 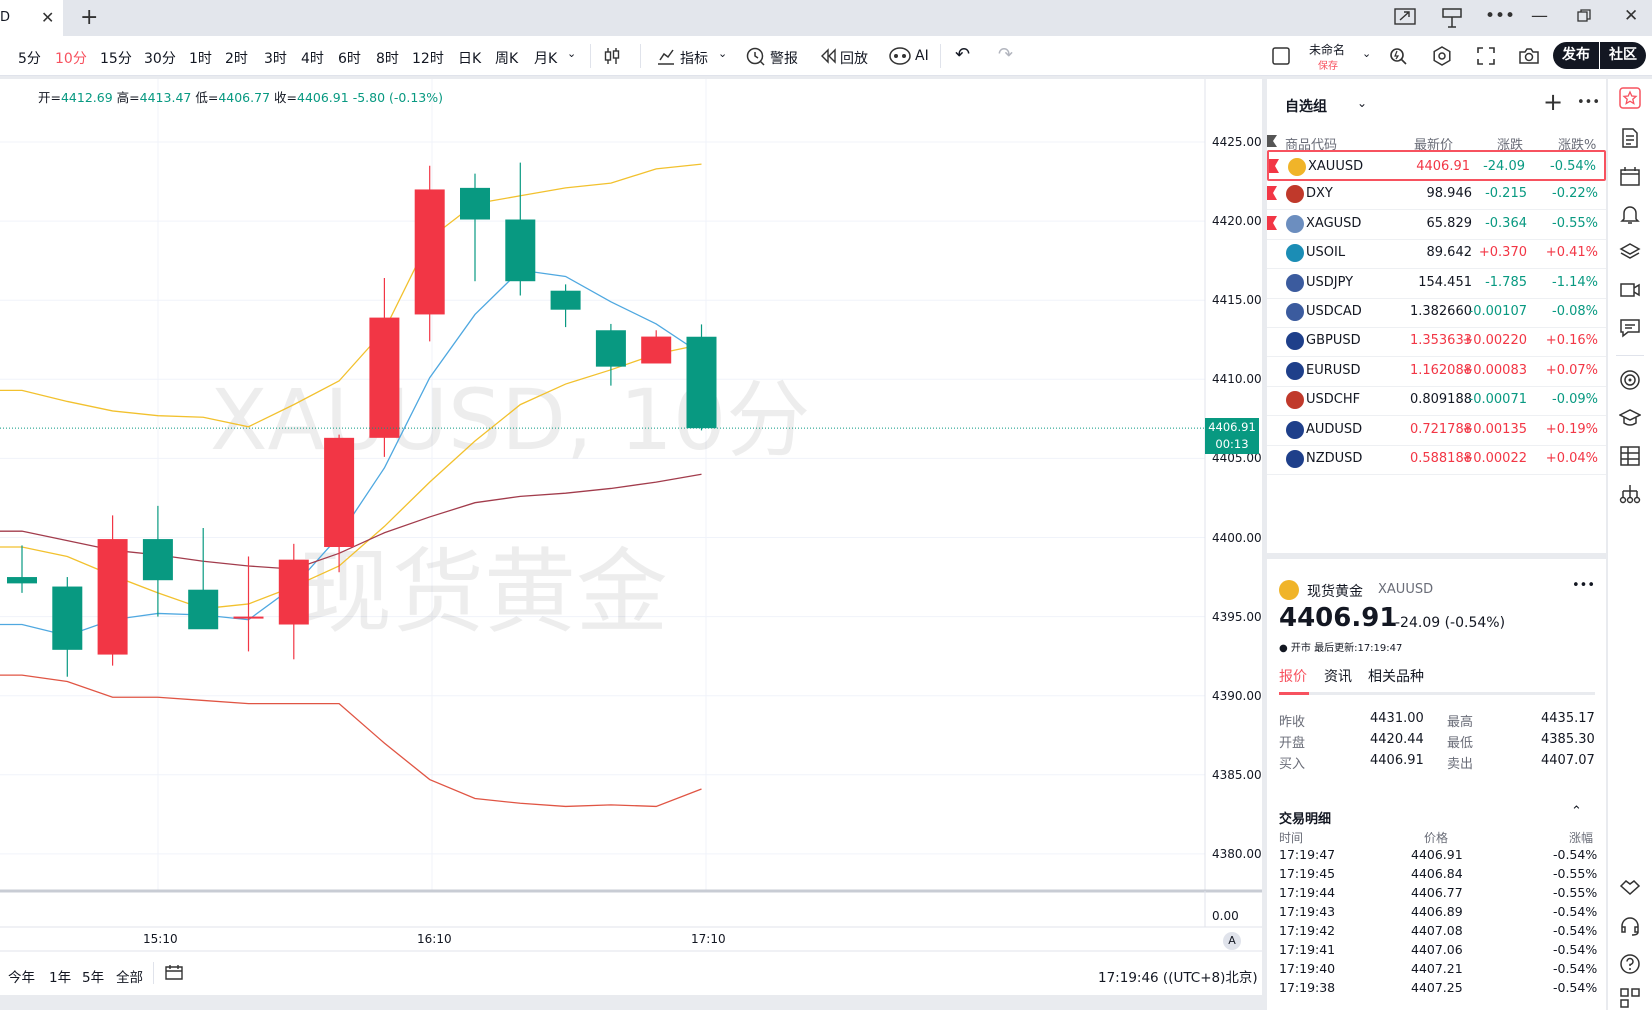 What do you see at coordinates (203, 579) in the screenshot?
I see `candle` at bounding box center [203, 579].